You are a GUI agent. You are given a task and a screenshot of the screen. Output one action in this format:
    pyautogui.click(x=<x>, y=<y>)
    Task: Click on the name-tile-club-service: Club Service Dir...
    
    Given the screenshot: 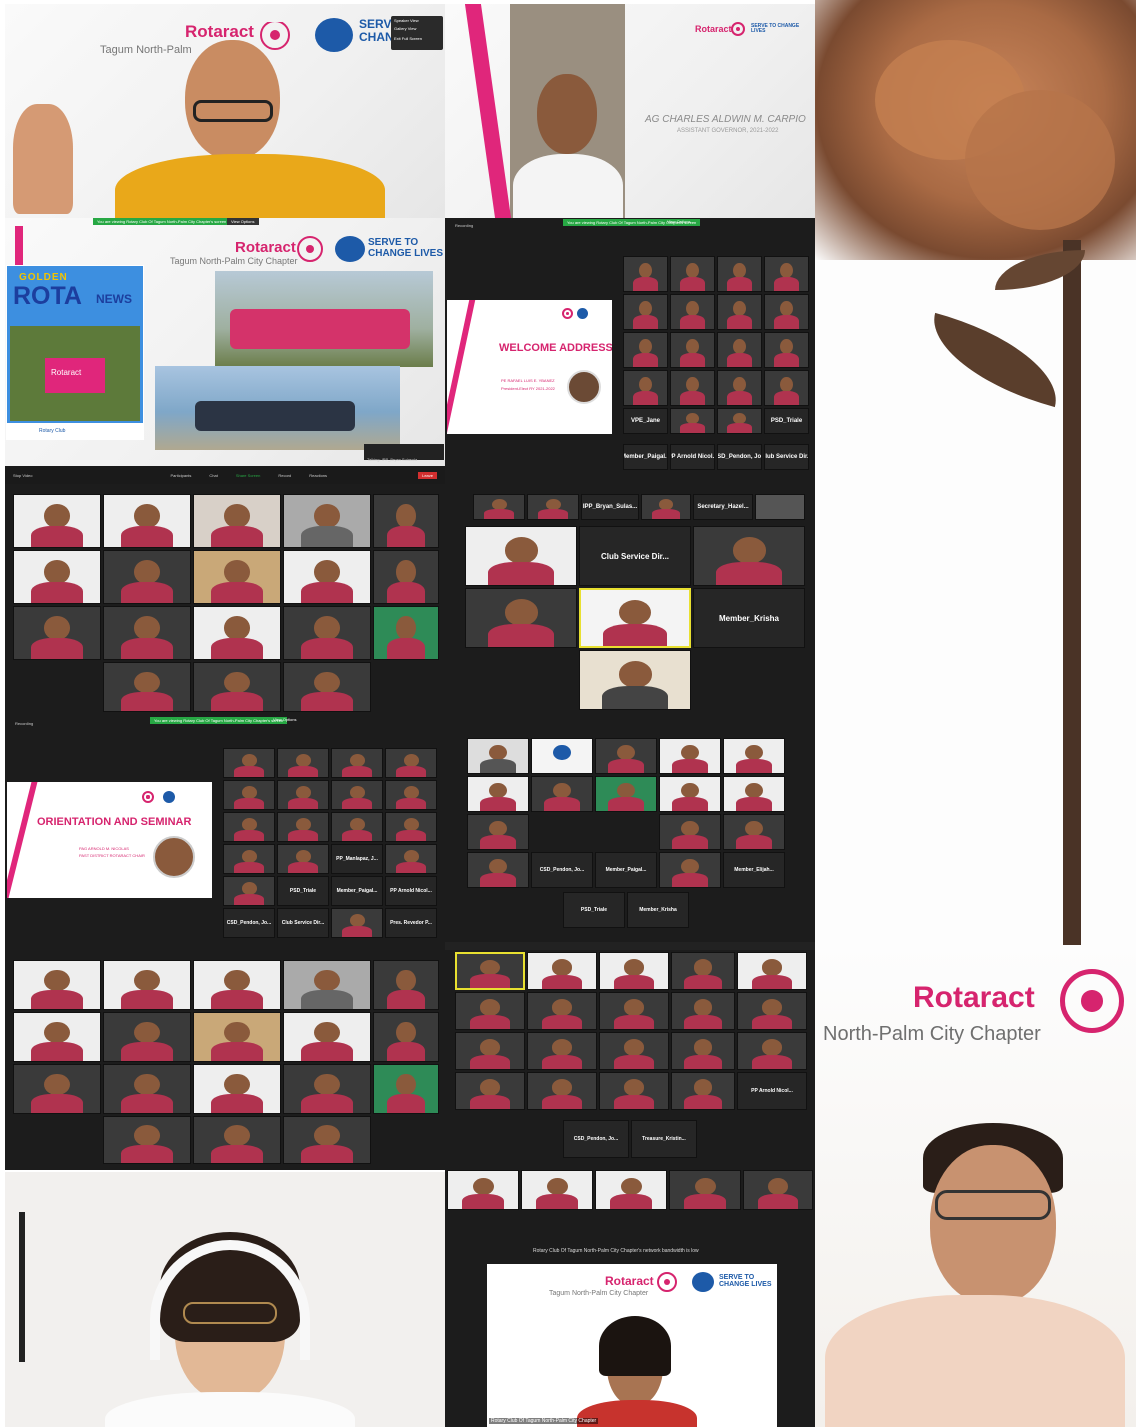 What is the action you would take?
    pyautogui.click(x=786, y=457)
    